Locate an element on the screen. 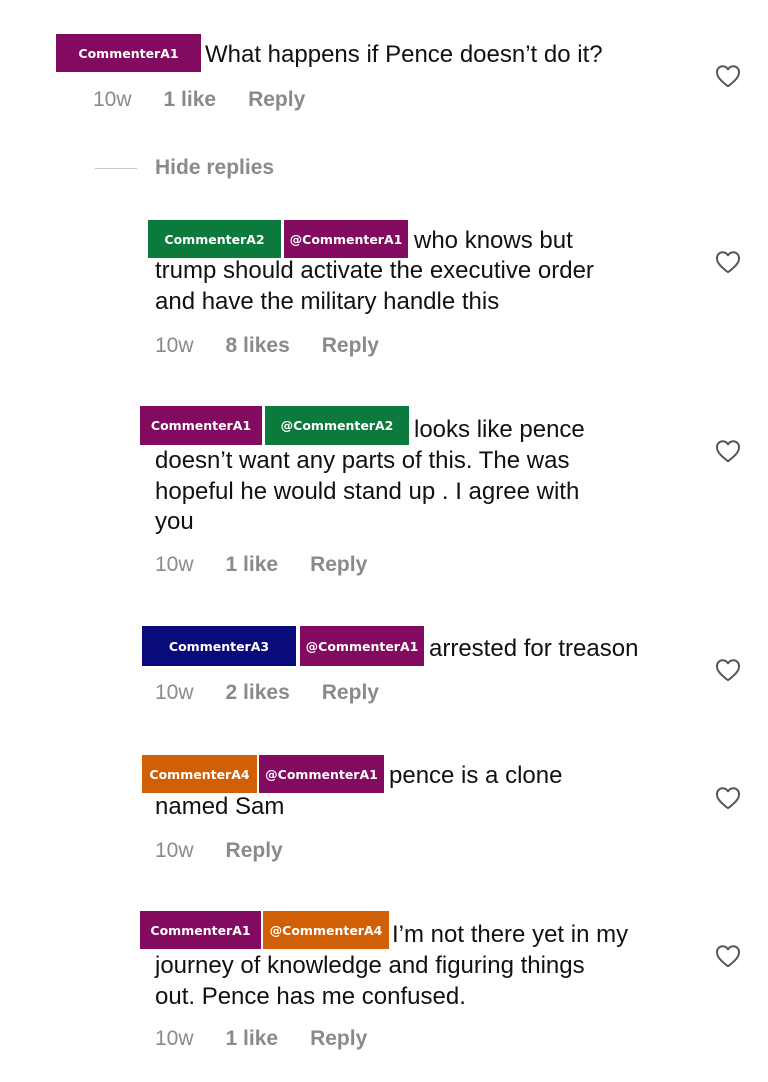 Image resolution: width=768 pixels, height=1082 pixels. commenter-name-badge: CommenterA3 is located at coordinates (219, 646).